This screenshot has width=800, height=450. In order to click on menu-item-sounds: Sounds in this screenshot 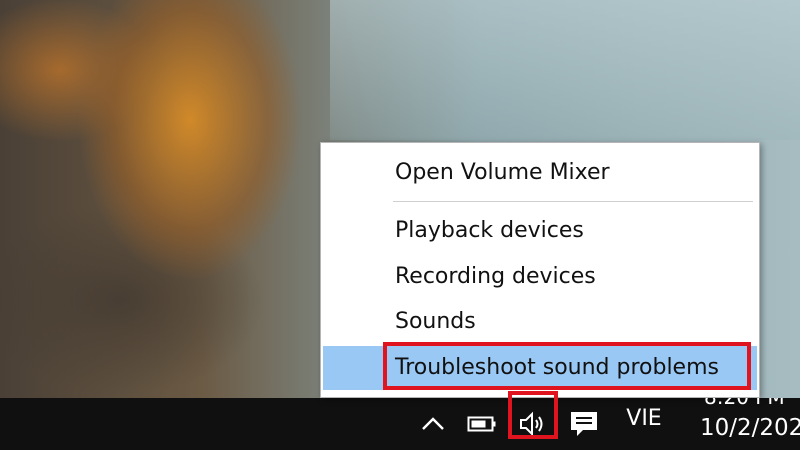, I will do `click(540, 322)`.